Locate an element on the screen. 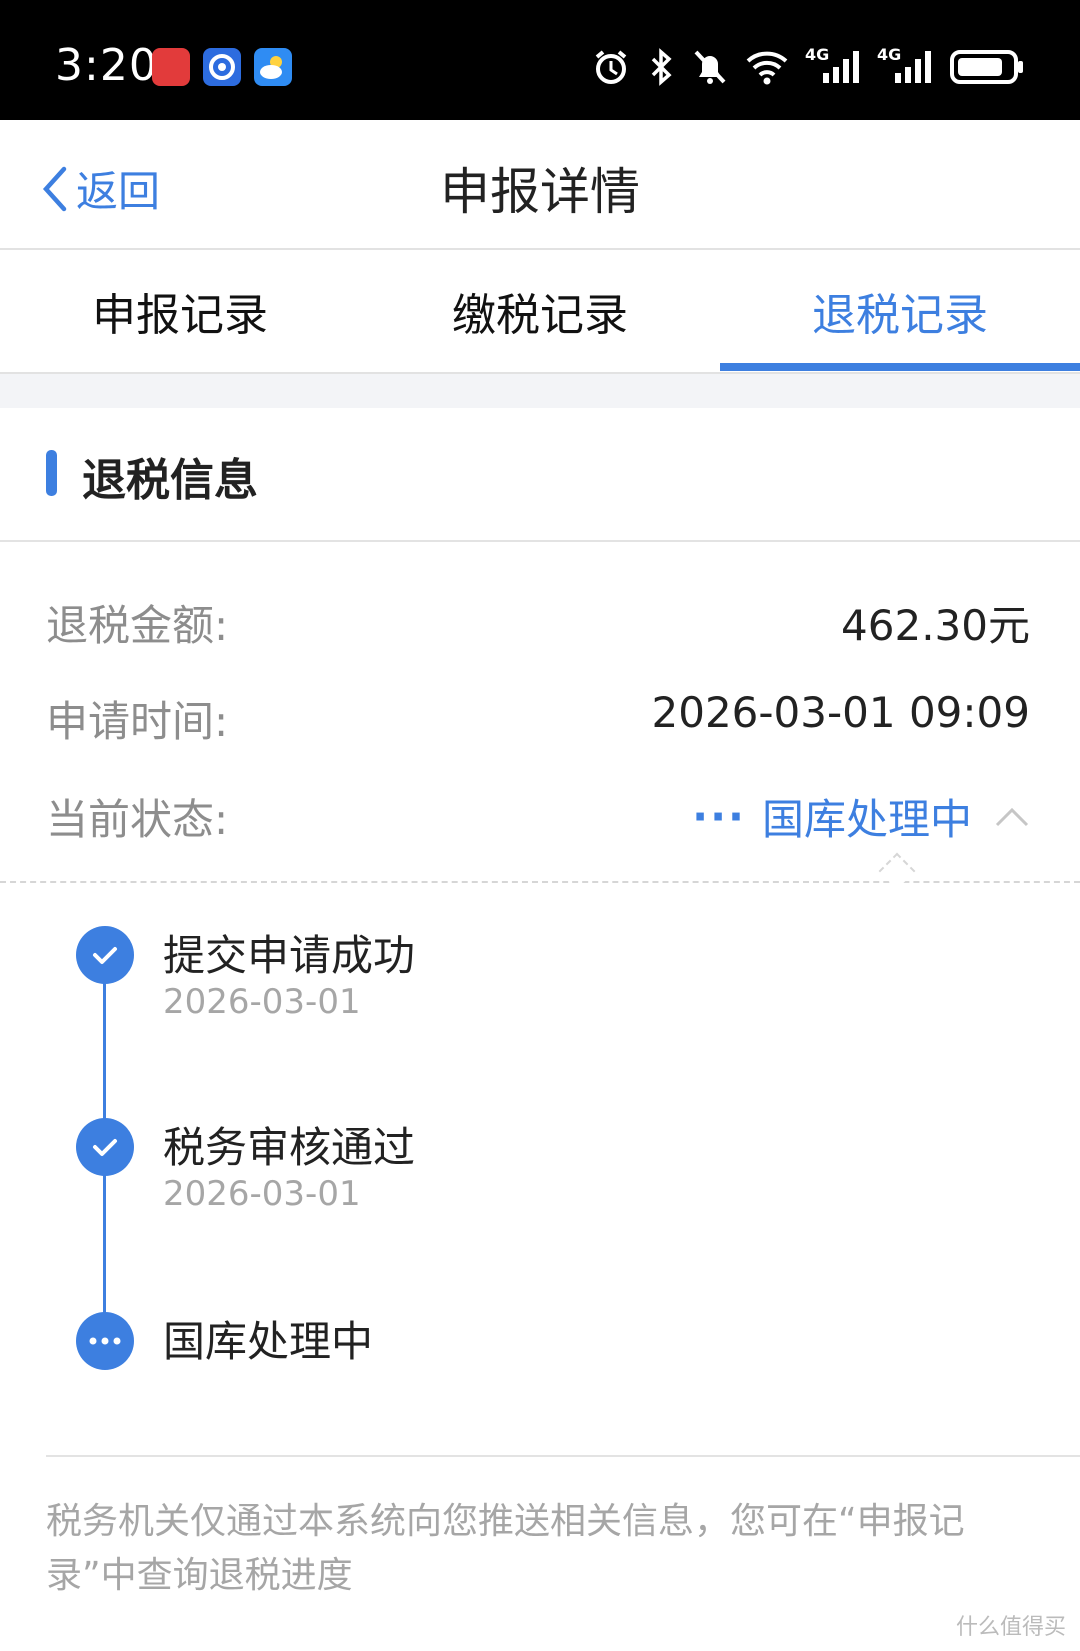 This screenshot has width=1080, height=1651. wifi-icon is located at coordinates (767, 67).